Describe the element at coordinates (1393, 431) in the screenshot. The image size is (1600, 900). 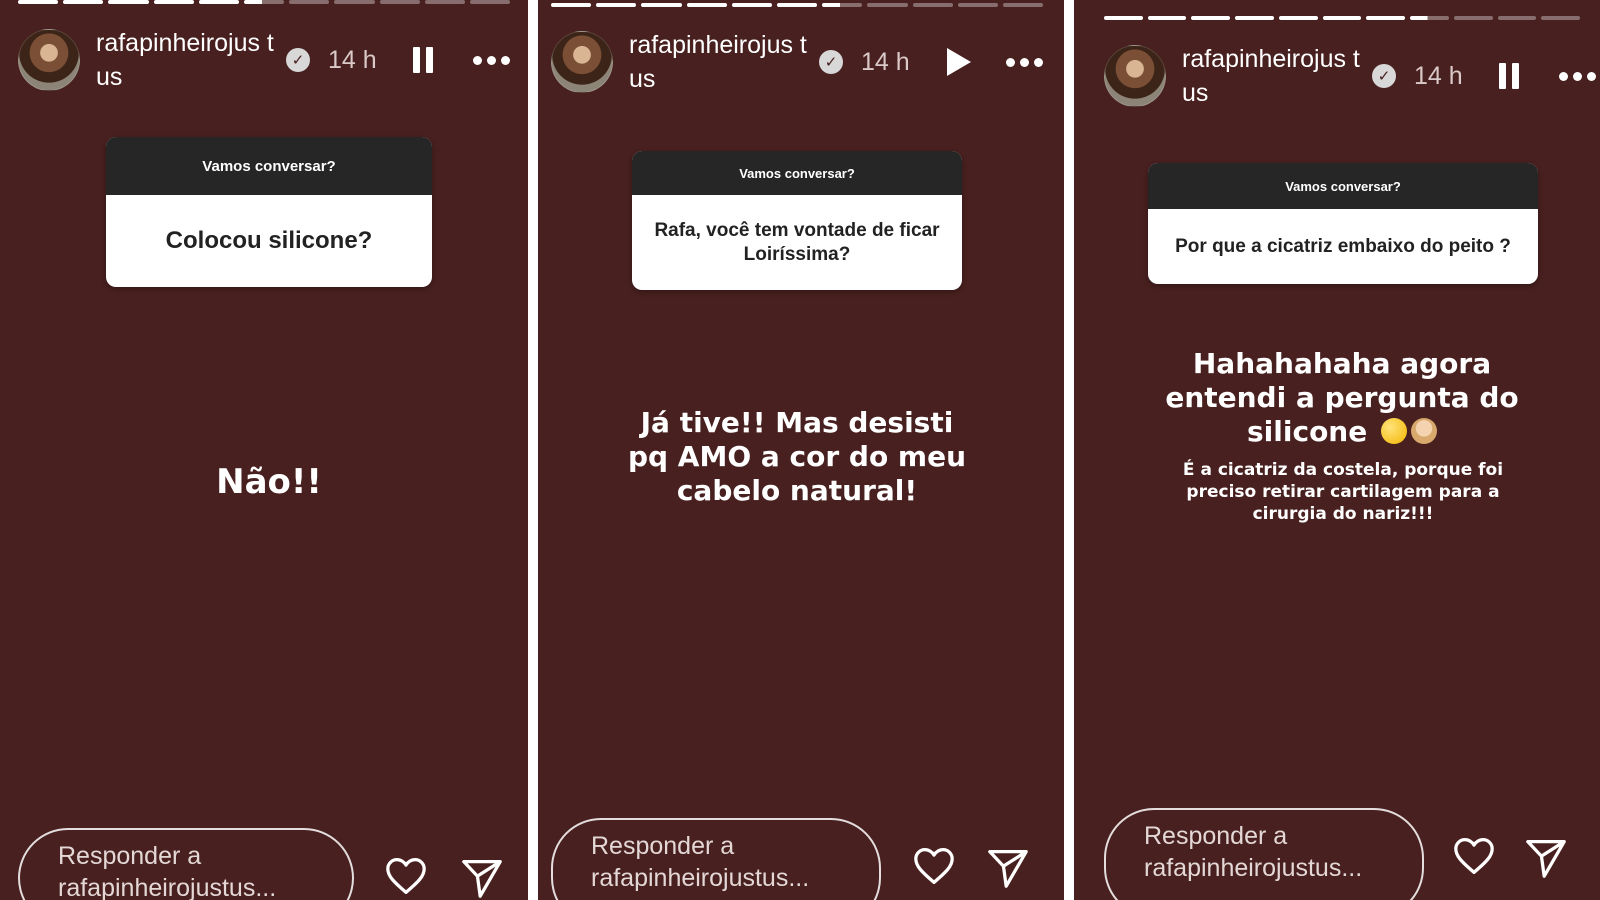
I see `rolling-laughing-emoji-icon` at that location.